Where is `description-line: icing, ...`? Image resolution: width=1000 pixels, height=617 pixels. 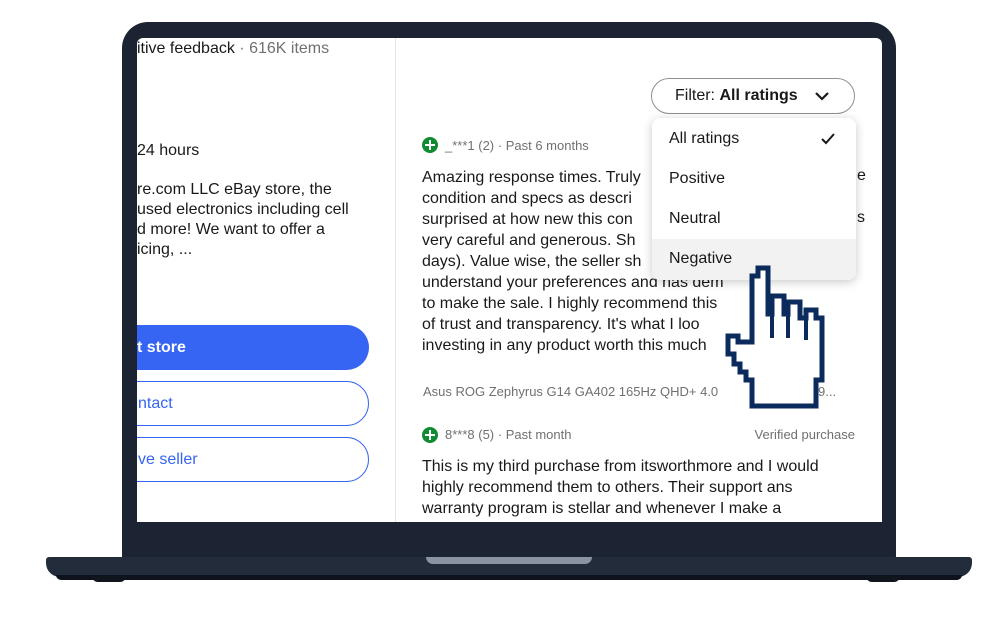
description-line: icing, ... is located at coordinates (165, 249).